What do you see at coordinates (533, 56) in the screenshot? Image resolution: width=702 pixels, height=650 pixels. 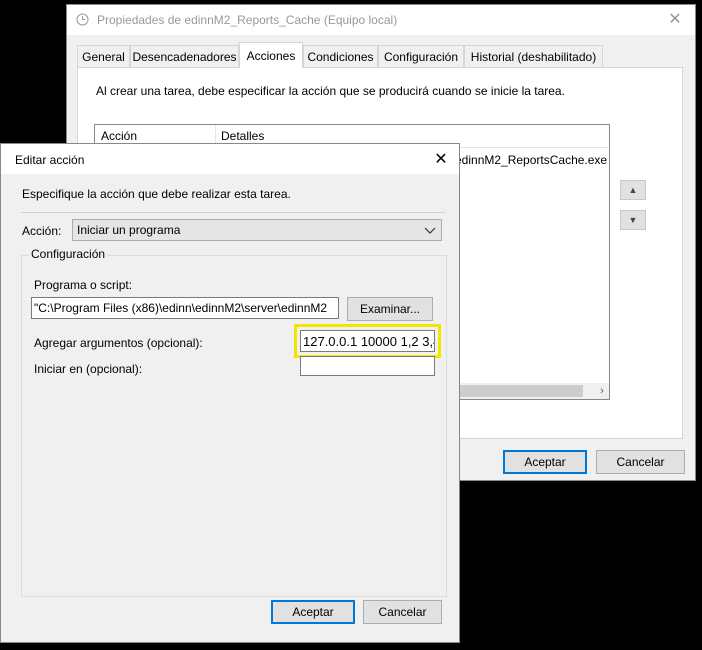 I see `tab-history: Historial (deshabilitado)` at bounding box center [533, 56].